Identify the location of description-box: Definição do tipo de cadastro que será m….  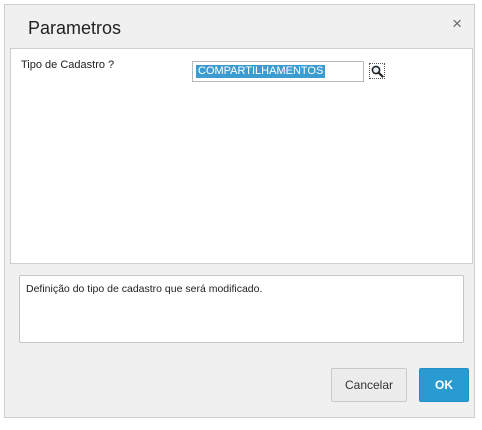
(241, 309).